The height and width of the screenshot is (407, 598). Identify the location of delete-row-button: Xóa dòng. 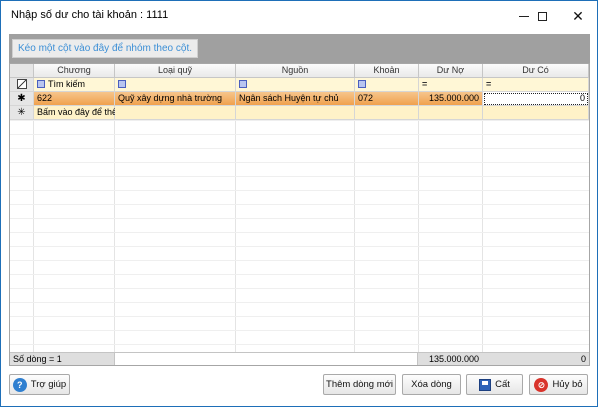
(431, 384).